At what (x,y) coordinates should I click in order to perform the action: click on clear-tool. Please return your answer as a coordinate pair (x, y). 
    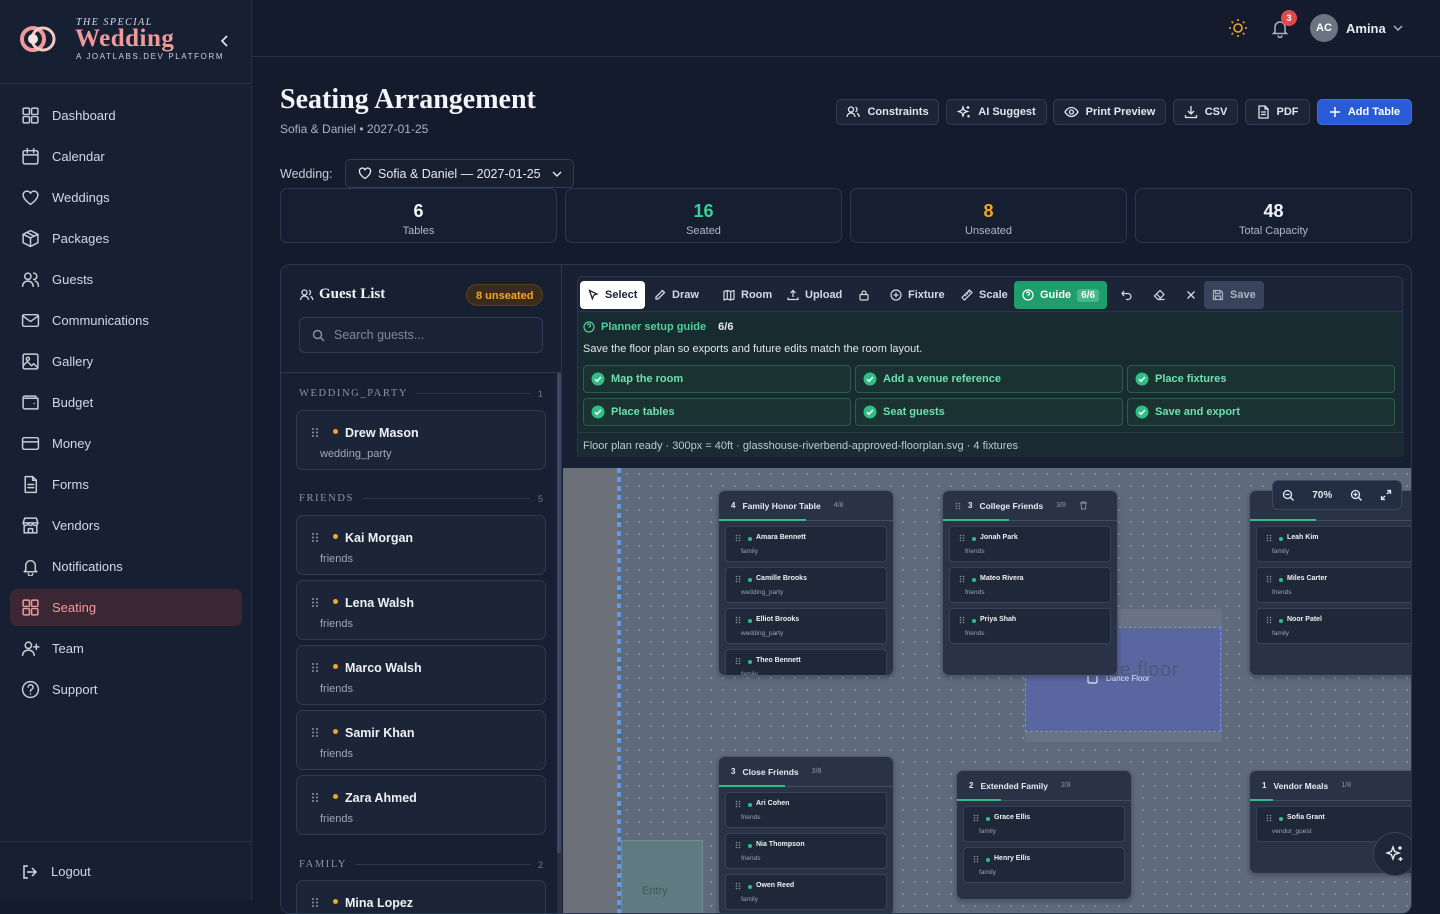
    Looking at the image, I should click on (1191, 295).